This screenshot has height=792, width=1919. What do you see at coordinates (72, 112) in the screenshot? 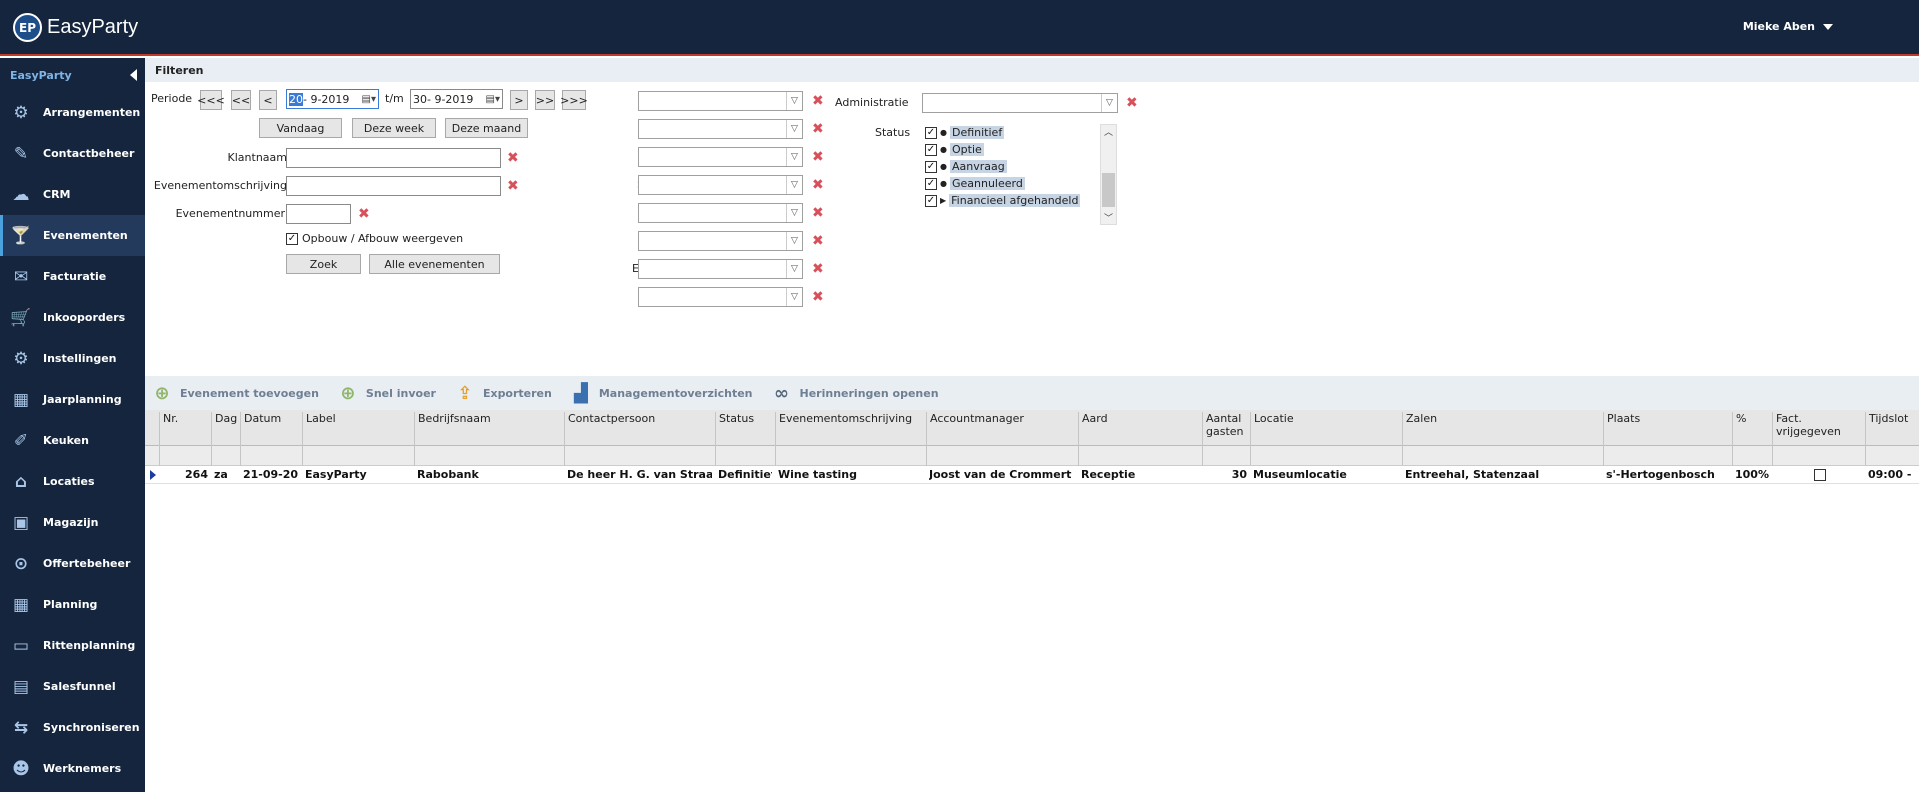
I see `sidebar-item-arrangementen: ⚙ Arrangementen` at bounding box center [72, 112].